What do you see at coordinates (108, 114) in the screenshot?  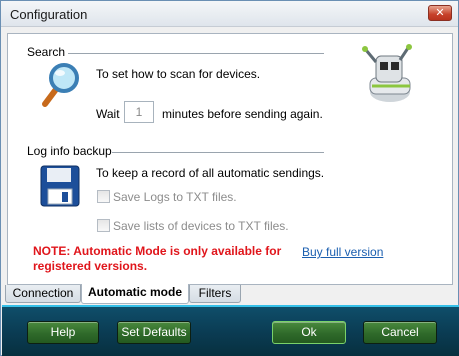 I see `wait-label: Wait` at bounding box center [108, 114].